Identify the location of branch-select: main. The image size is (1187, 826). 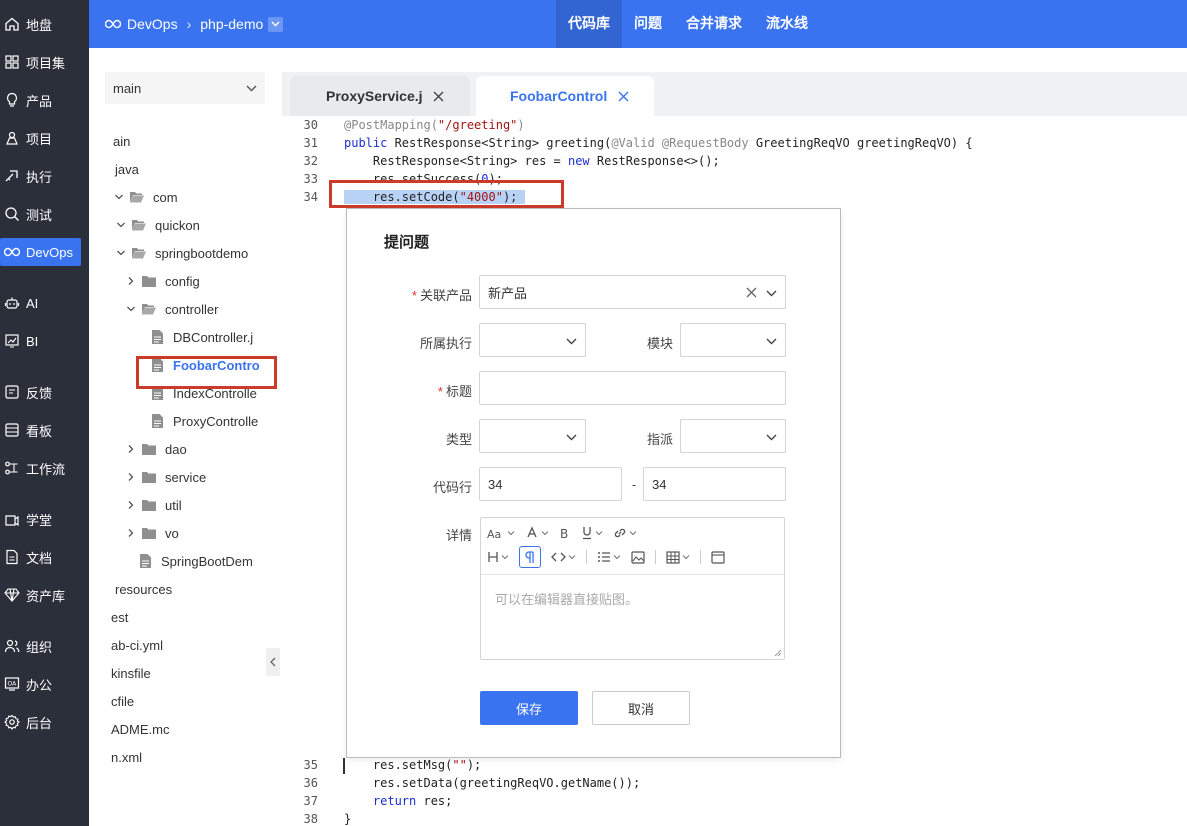
(185, 88).